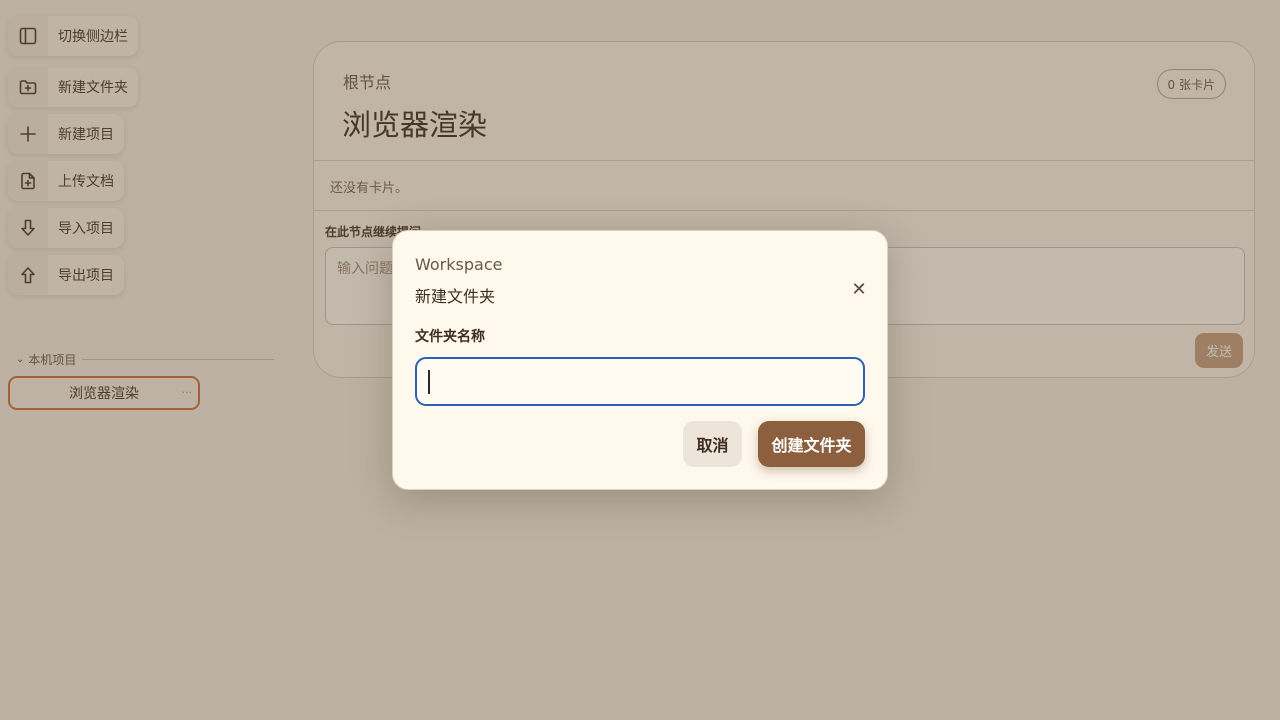 The height and width of the screenshot is (720, 1280). Describe the element at coordinates (459, 264) in the screenshot. I see `dialog-eyebrow: Workspace` at that location.